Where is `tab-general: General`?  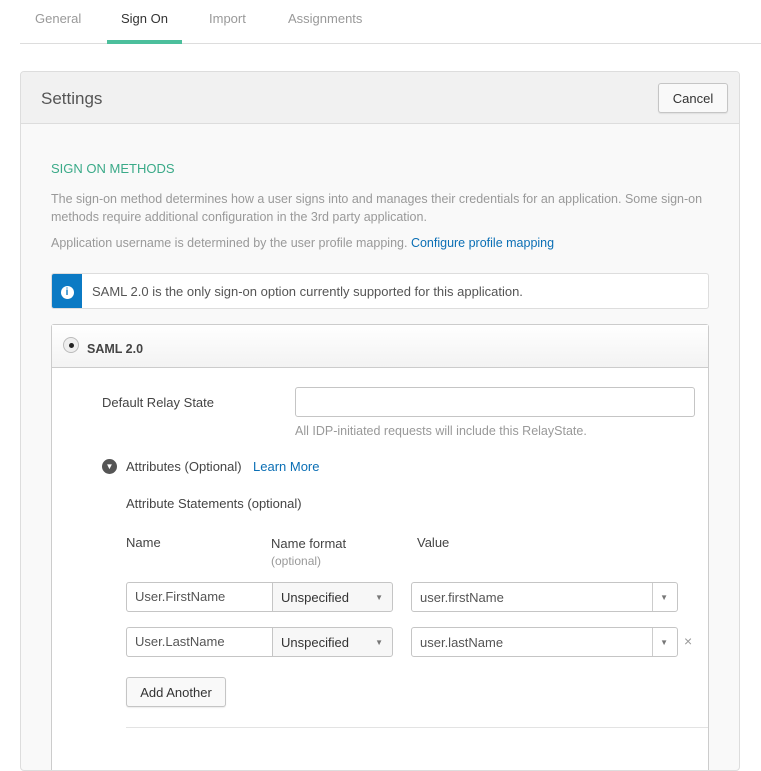 tab-general: General is located at coordinates (58, 18).